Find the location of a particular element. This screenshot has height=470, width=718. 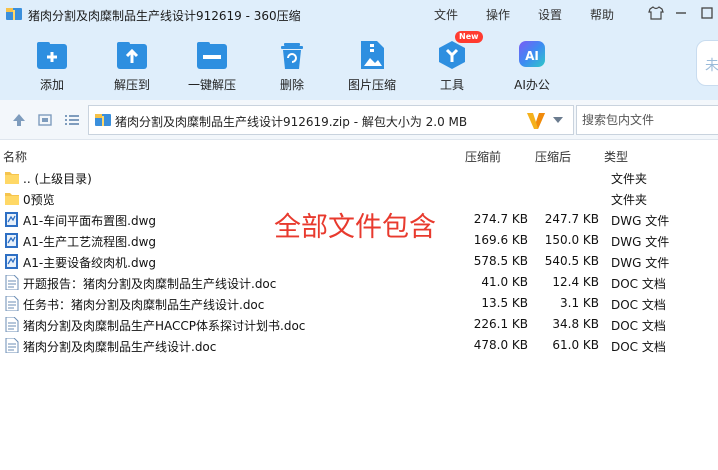

menu-help: 帮助 is located at coordinates (602, 14).